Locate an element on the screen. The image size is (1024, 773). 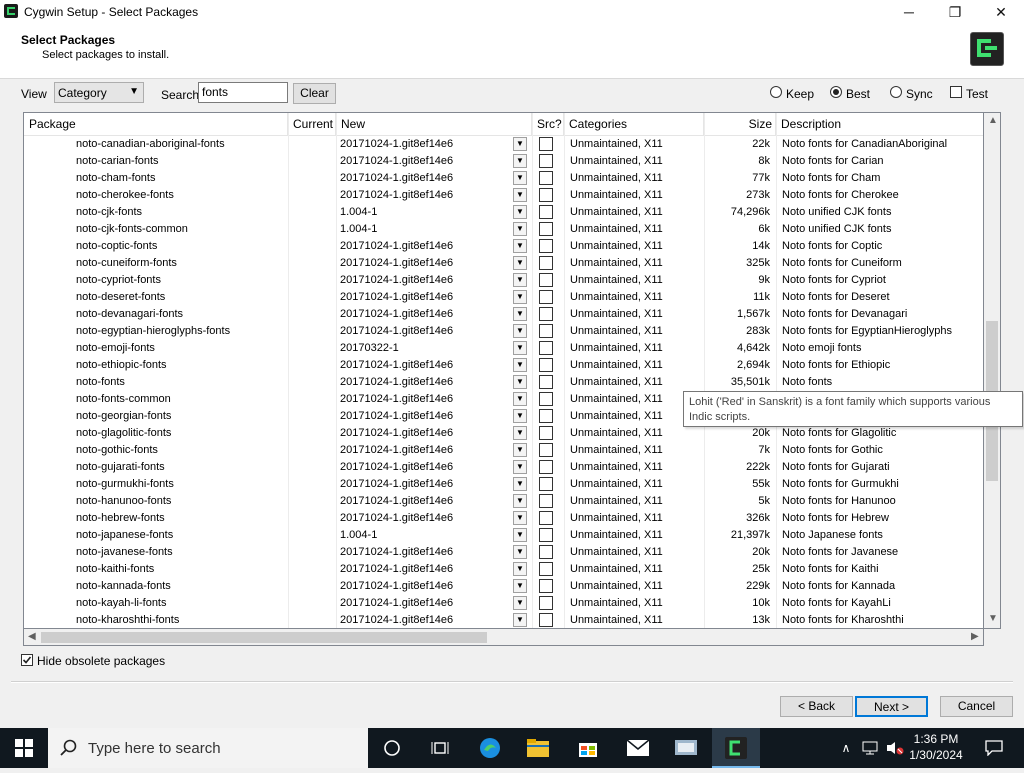
cygwin-taskbar-icon is located at coordinates (736, 748).